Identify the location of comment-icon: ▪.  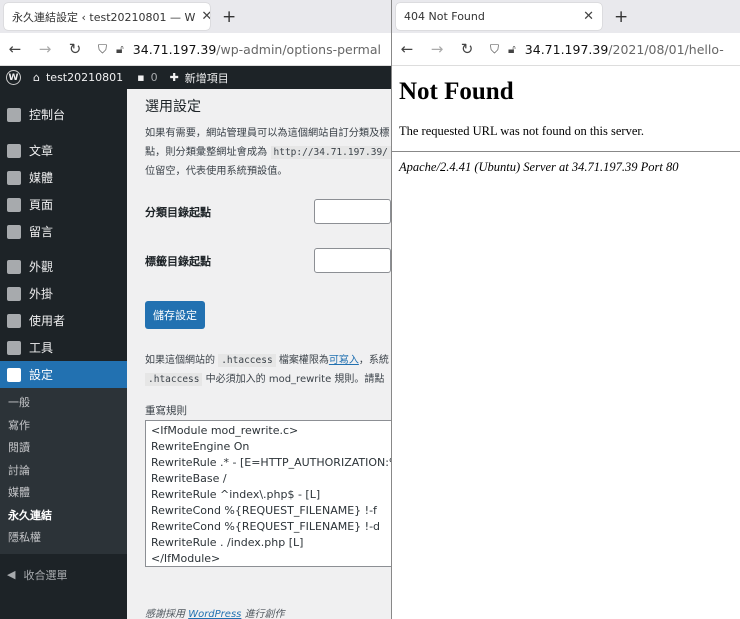
(140, 77).